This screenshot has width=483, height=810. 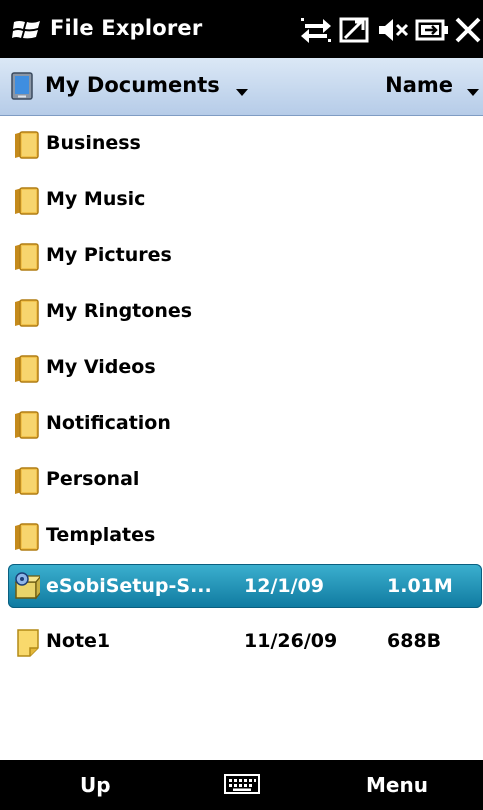 What do you see at coordinates (126, 28) in the screenshot?
I see `app-title: File Explorer` at bounding box center [126, 28].